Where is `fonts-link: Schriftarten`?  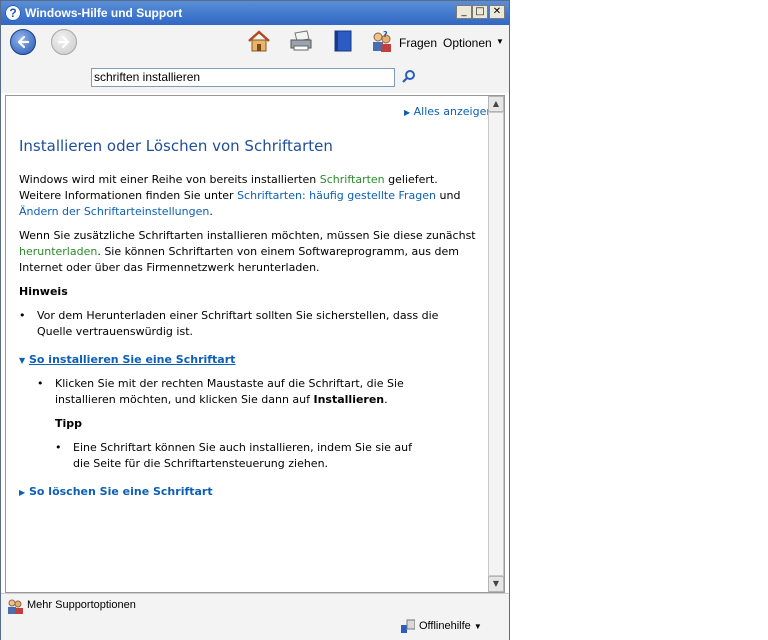 fonts-link: Schriftarten is located at coordinates (352, 179).